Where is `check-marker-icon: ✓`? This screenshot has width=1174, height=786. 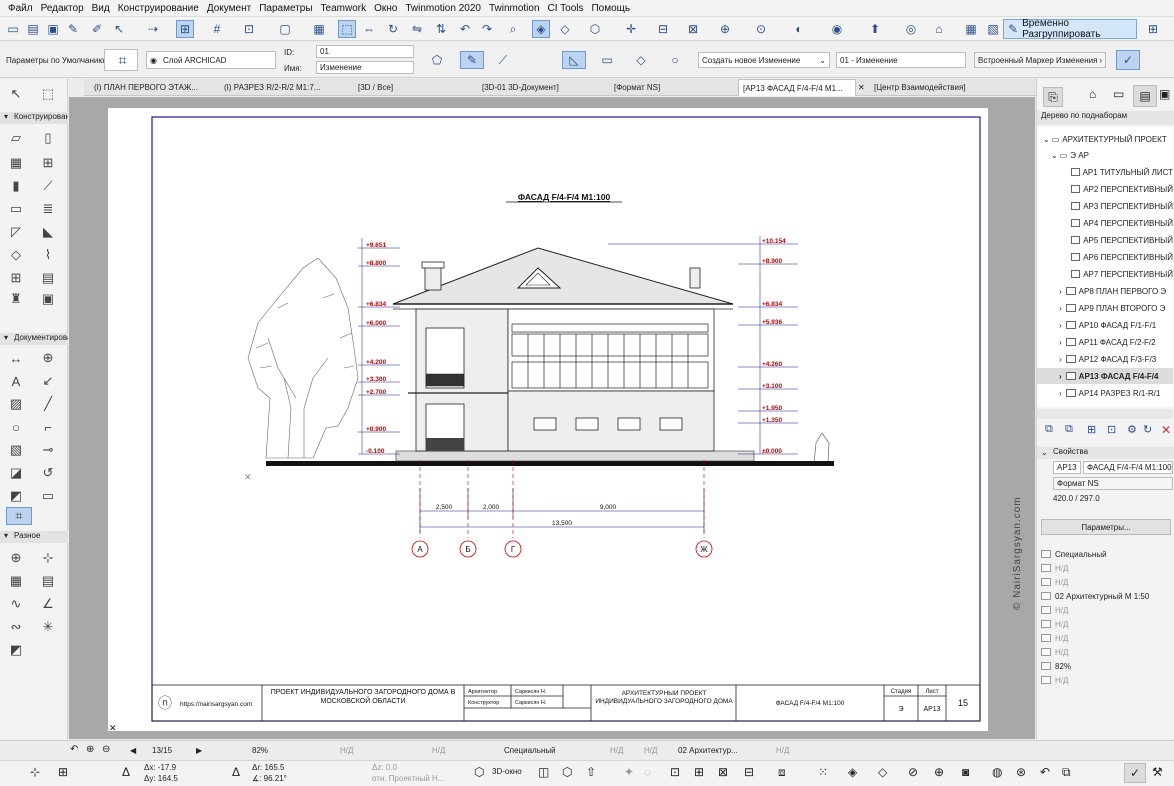
check-marker-icon: ✓ is located at coordinates (1128, 60).